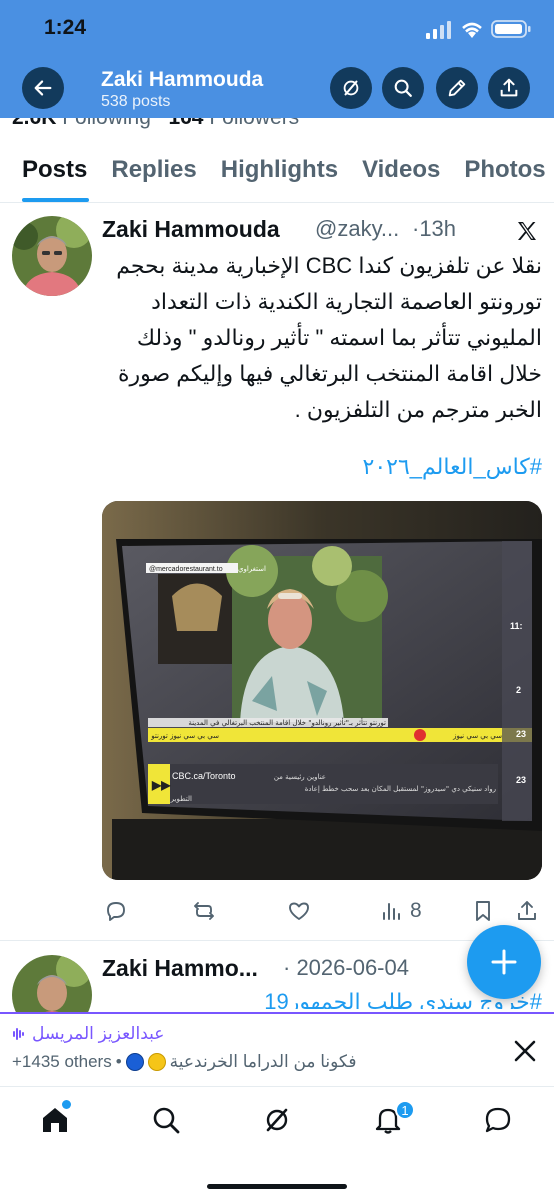 This screenshot has height=1200, width=554. What do you see at coordinates (277, 202) in the screenshot?
I see `tab-divider` at bounding box center [277, 202].